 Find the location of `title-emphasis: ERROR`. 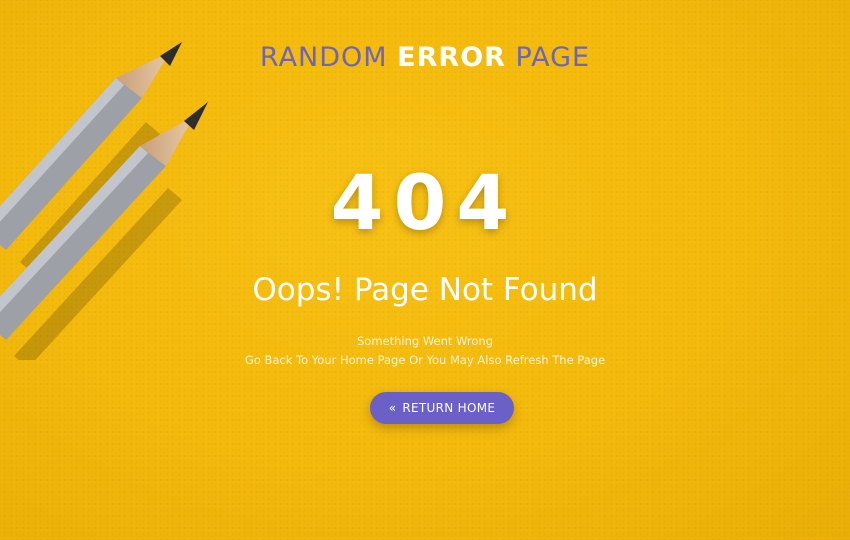

title-emphasis: ERROR is located at coordinates (451, 57).